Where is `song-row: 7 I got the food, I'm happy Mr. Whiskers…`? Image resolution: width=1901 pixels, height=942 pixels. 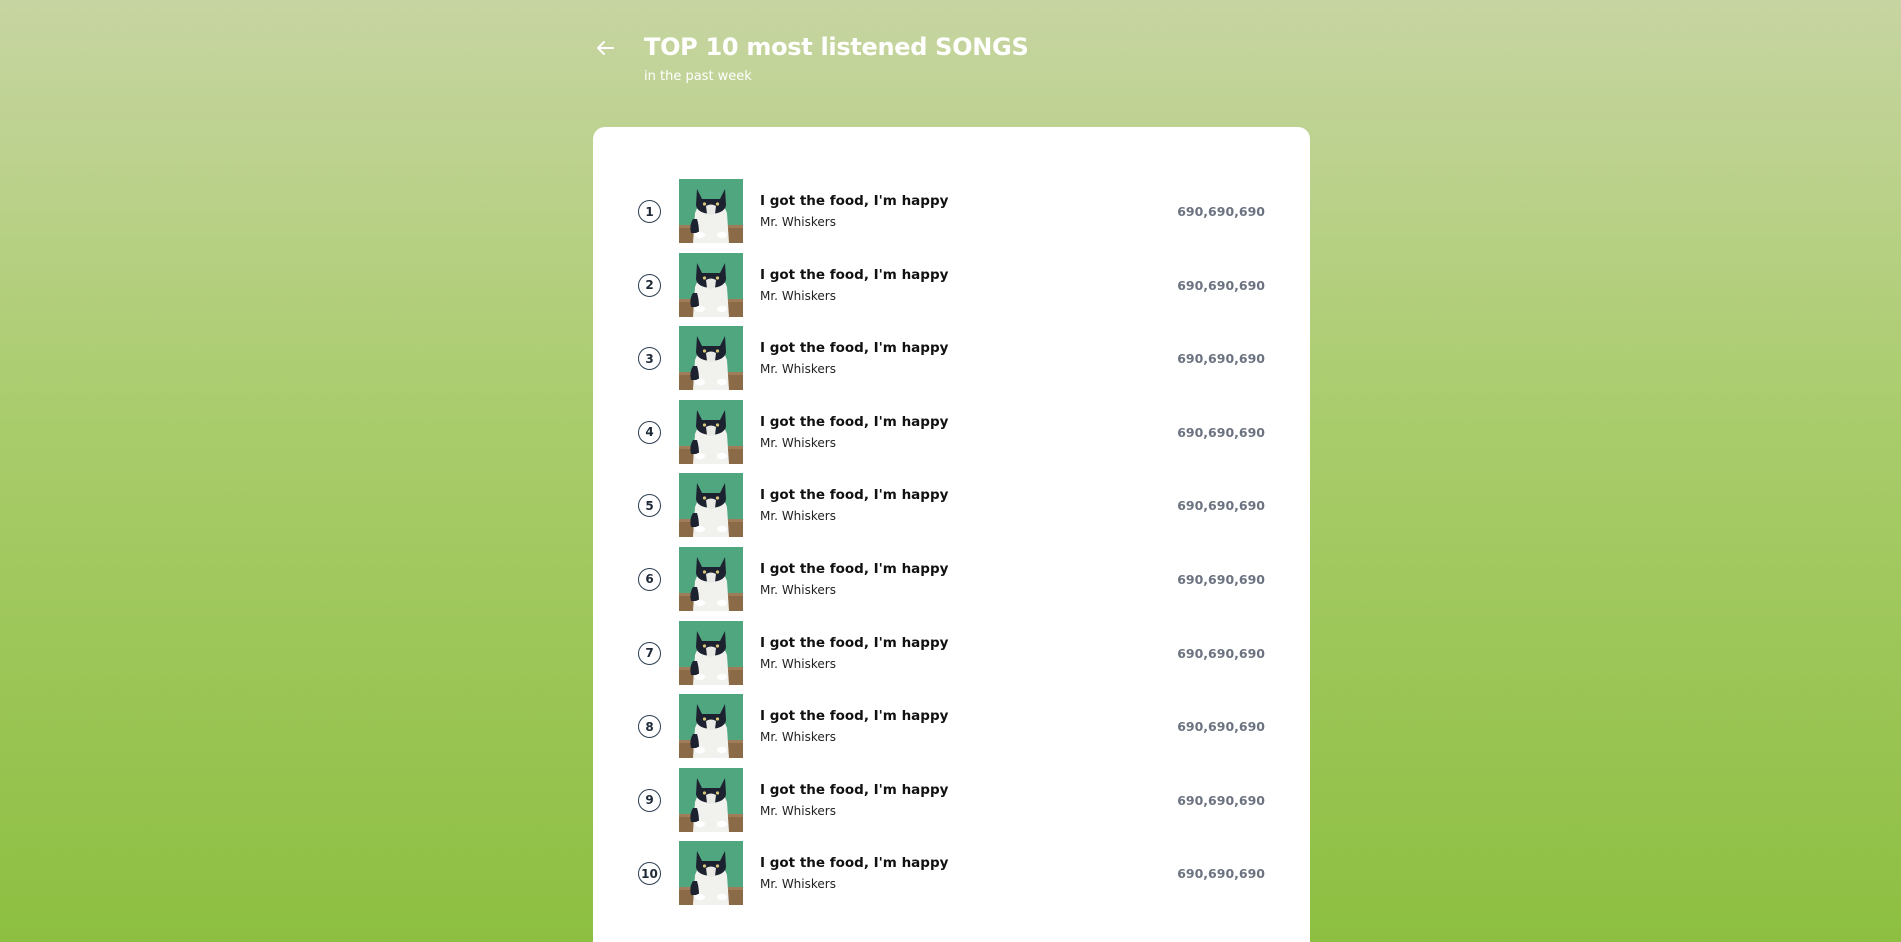 song-row: 7 I got the food, I'm happy Mr. Whiskers… is located at coordinates (951, 657).